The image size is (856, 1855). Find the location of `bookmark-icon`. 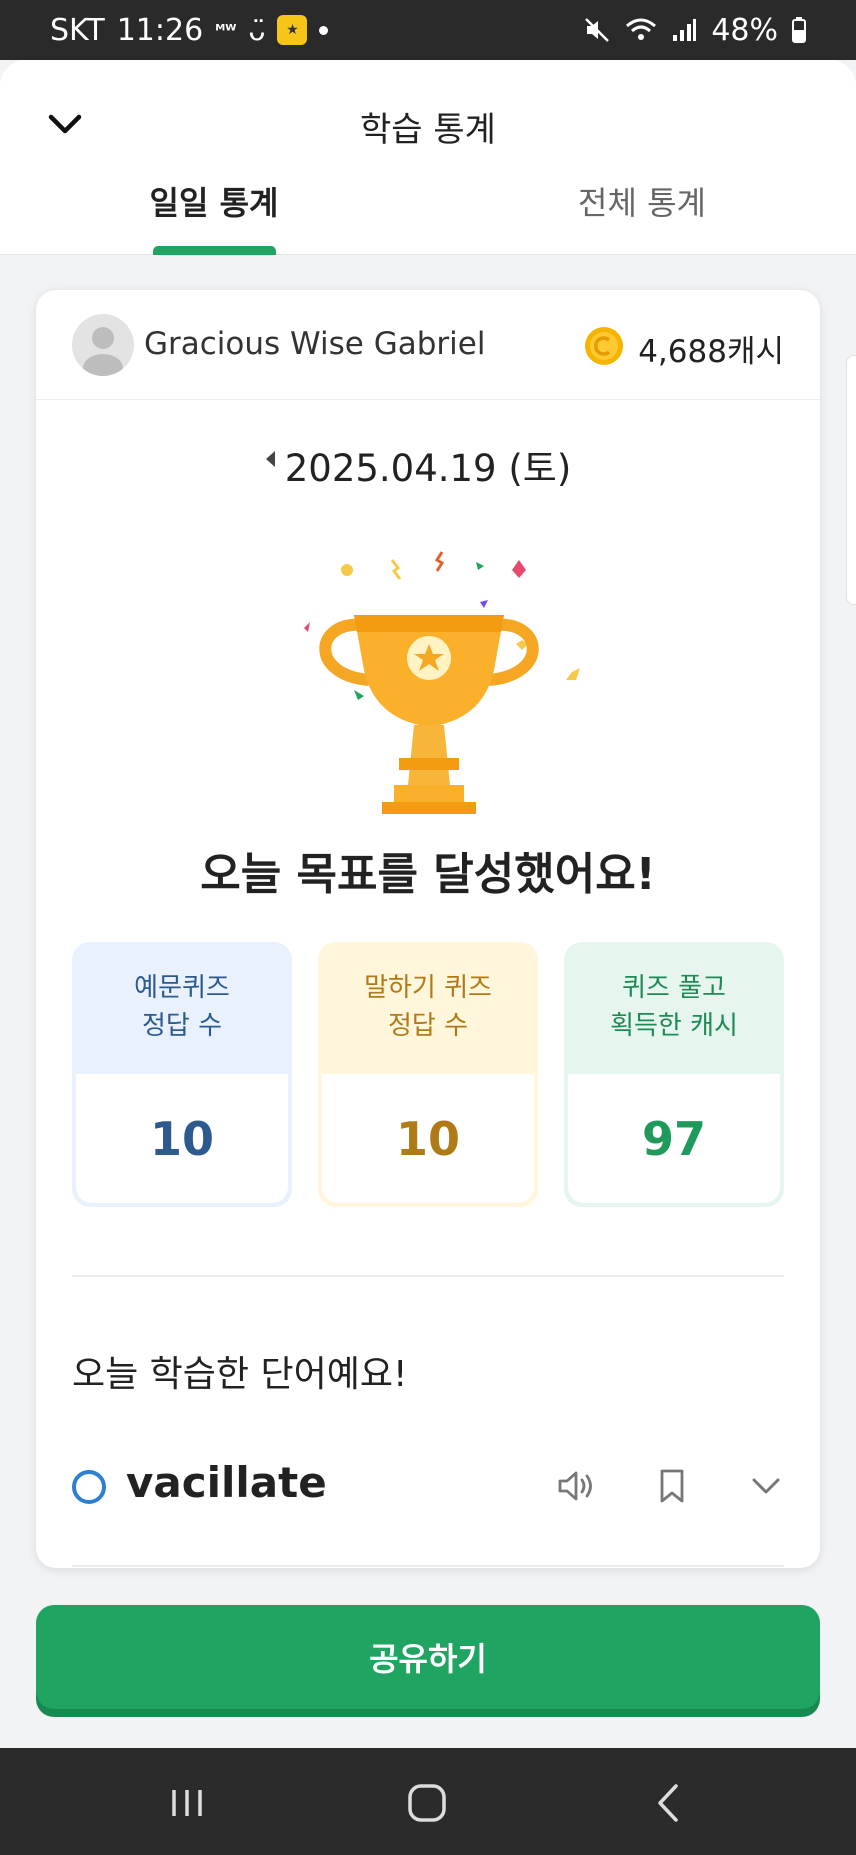

bookmark-icon is located at coordinates (672, 1486).